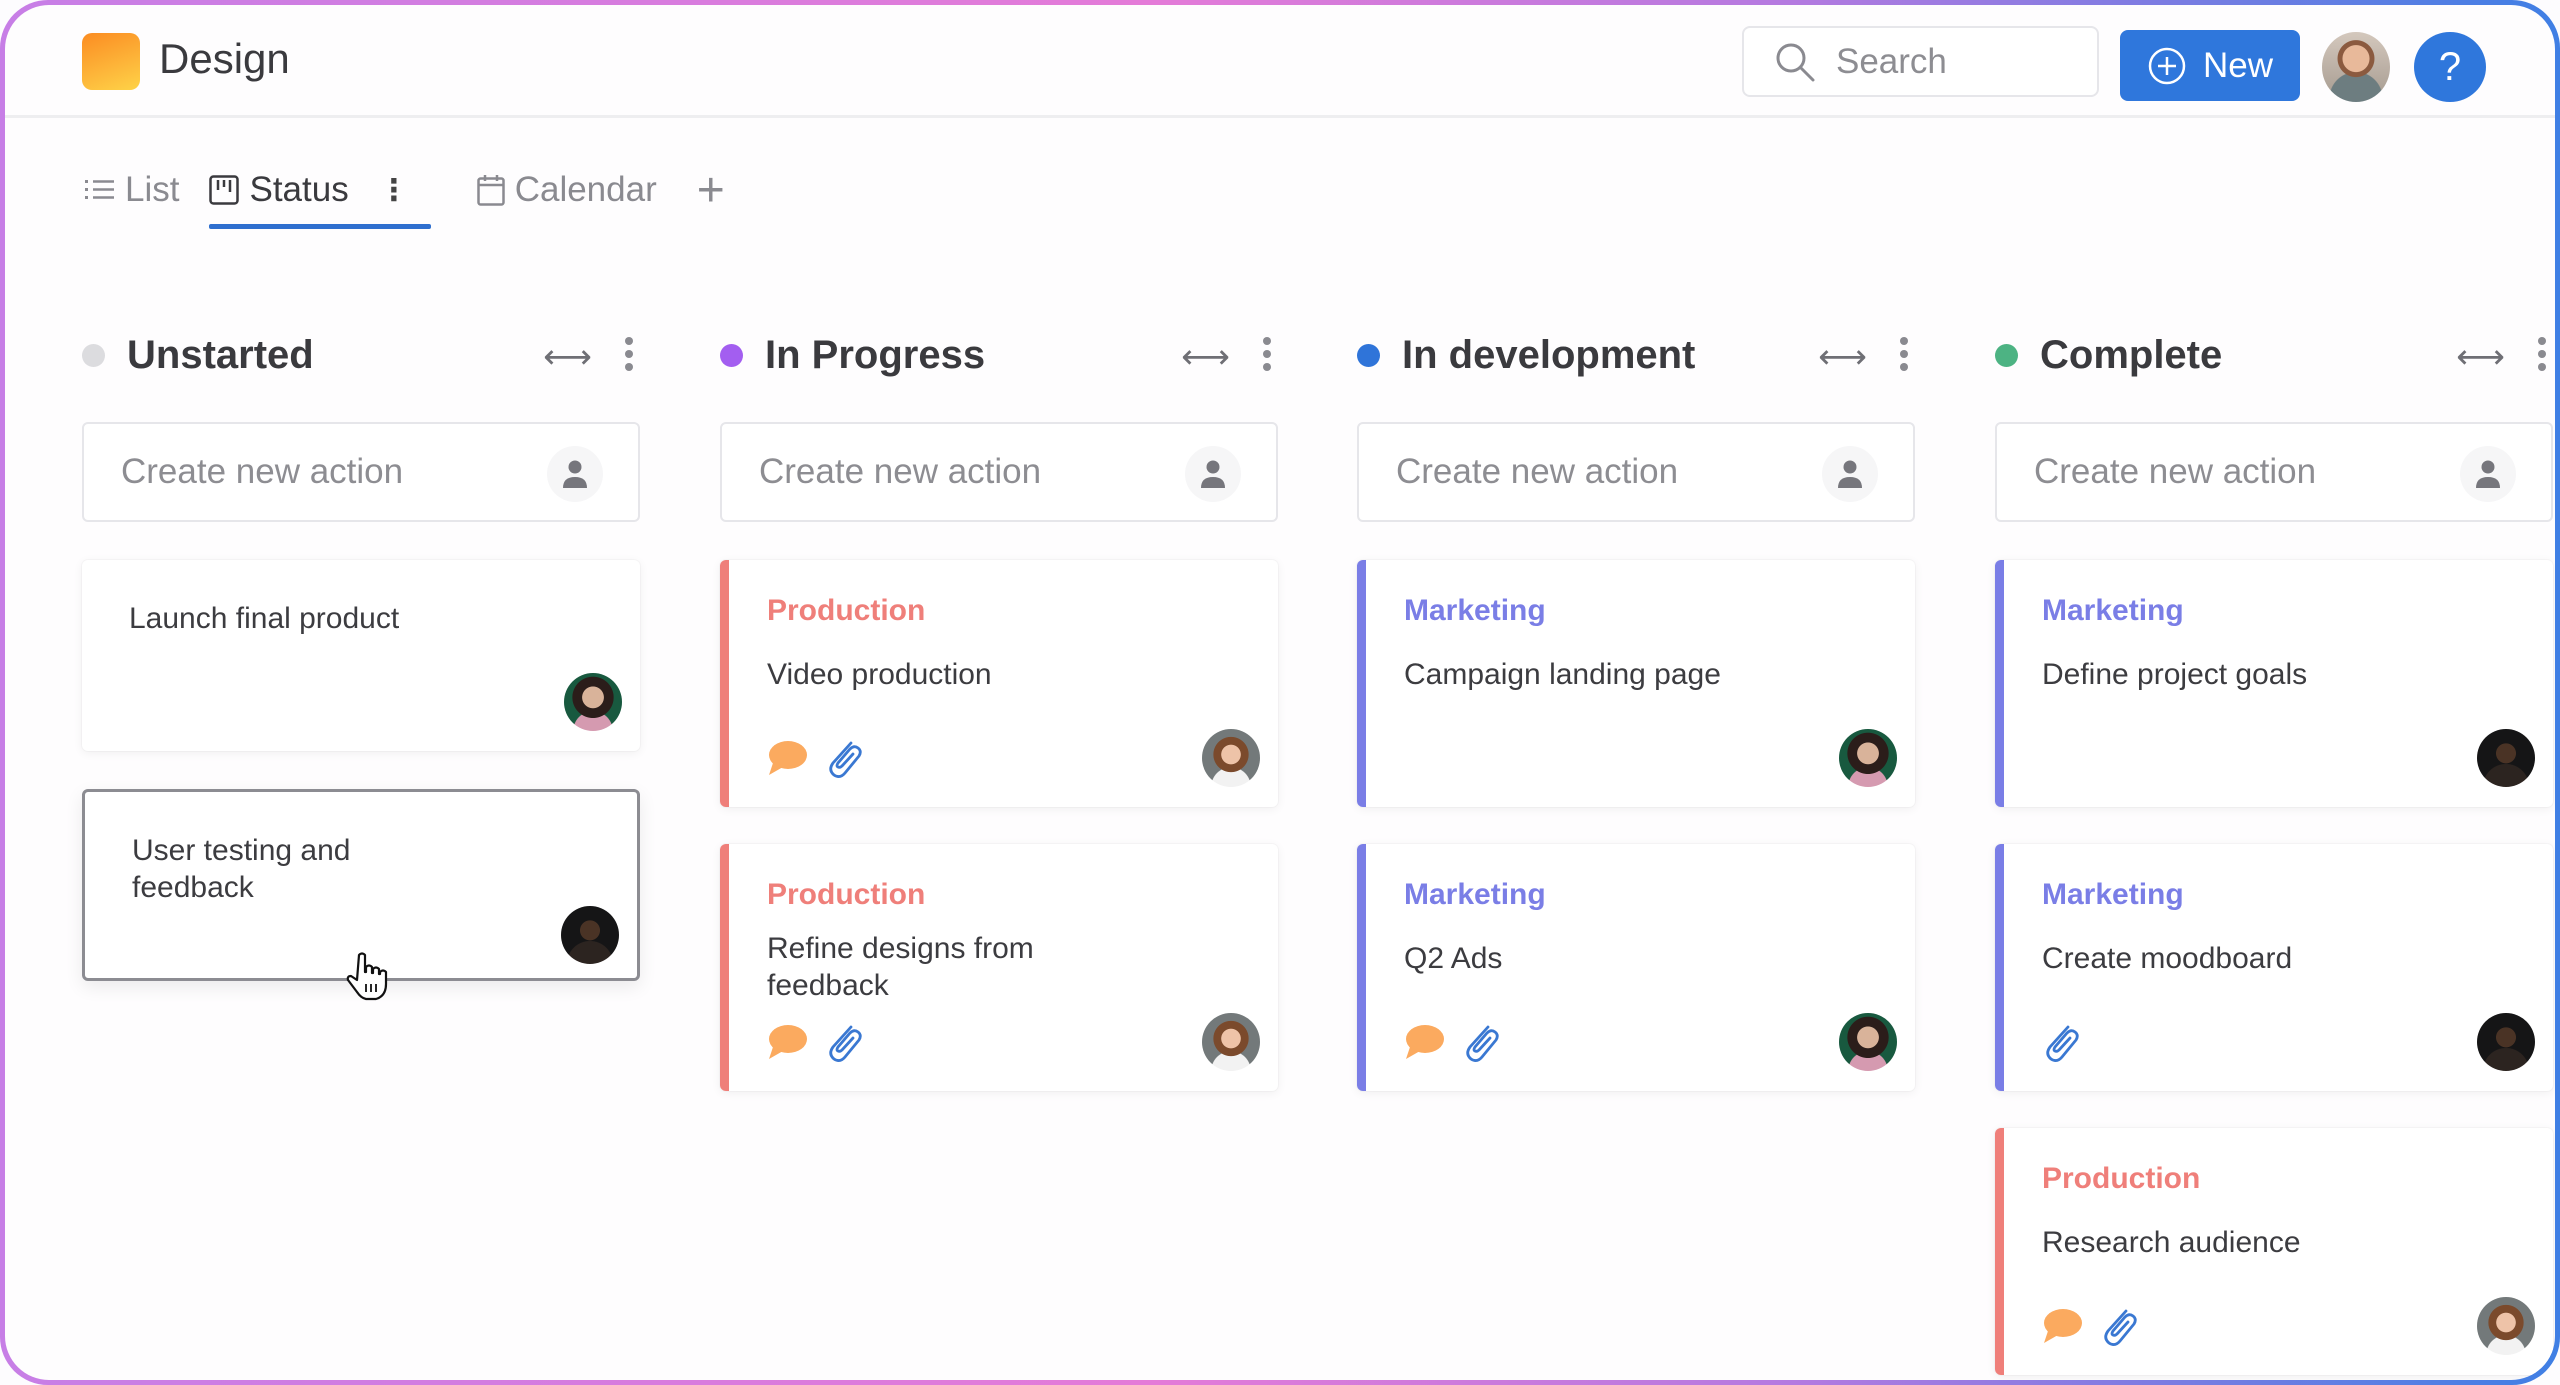  What do you see at coordinates (394, 190) in the screenshot?
I see `tab-options-icon: ⋮` at bounding box center [394, 190].